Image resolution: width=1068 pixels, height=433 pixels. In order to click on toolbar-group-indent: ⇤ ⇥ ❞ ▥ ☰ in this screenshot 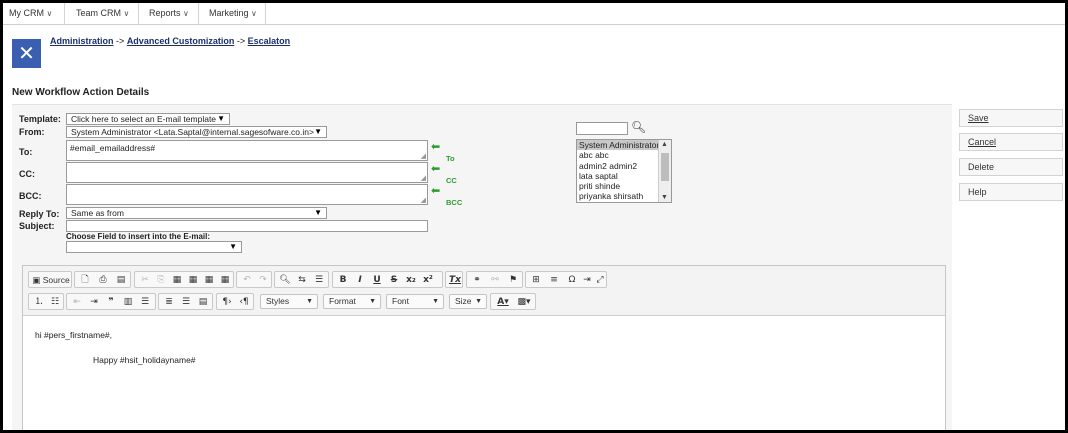, I will do `click(111, 301)`.